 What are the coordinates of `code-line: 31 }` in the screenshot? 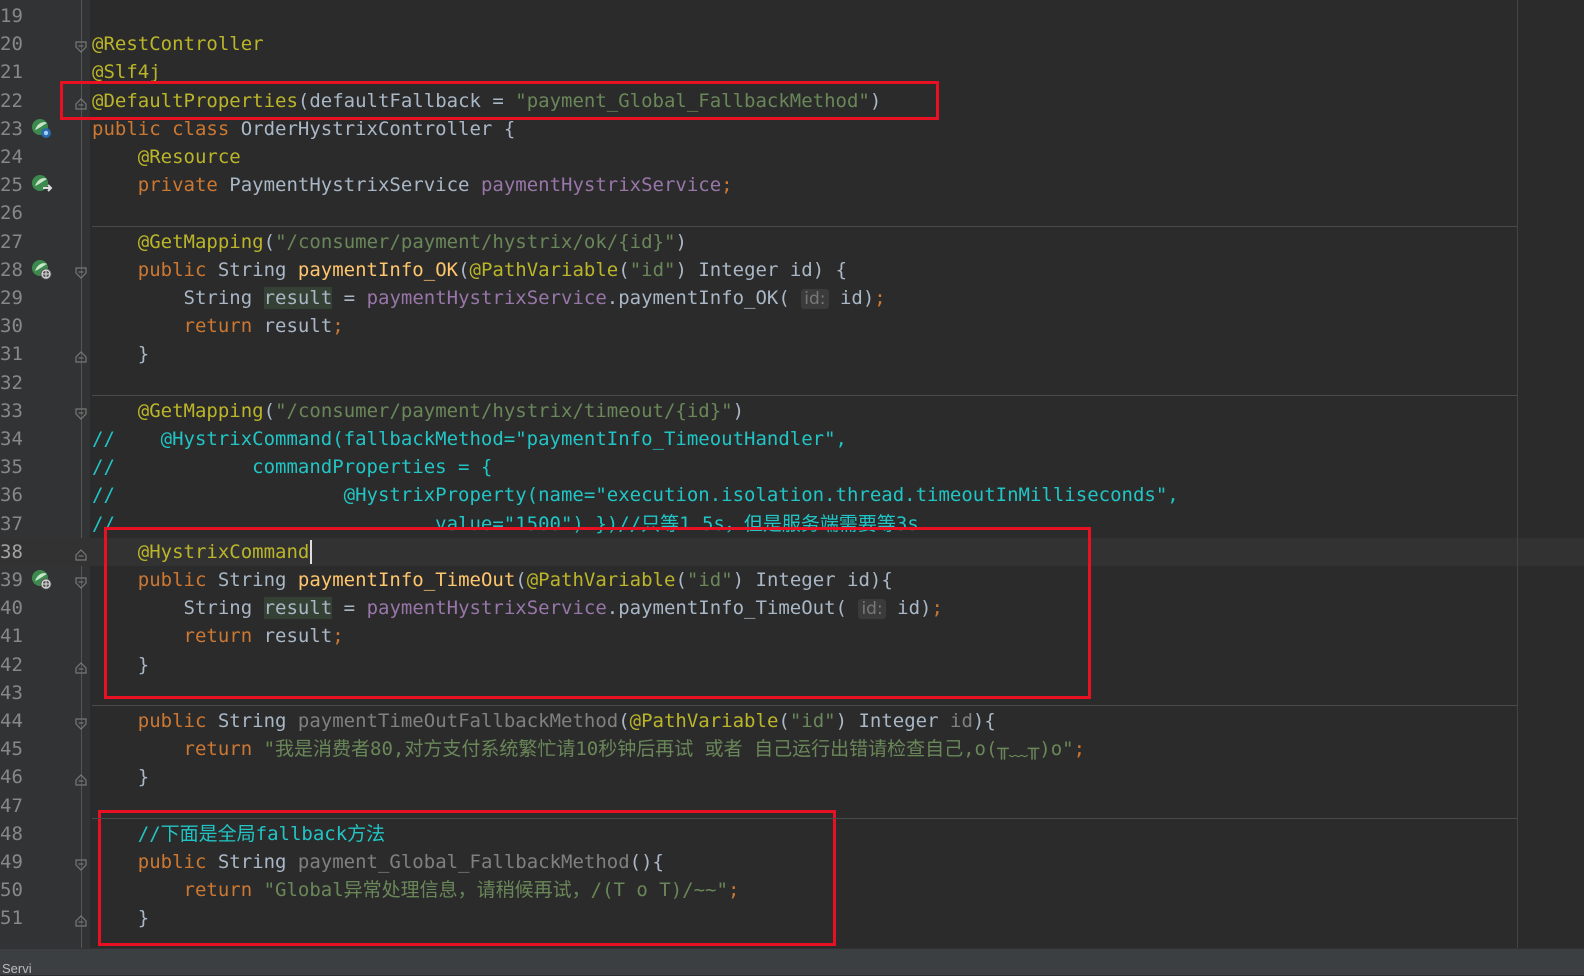 It's located at (792, 354).